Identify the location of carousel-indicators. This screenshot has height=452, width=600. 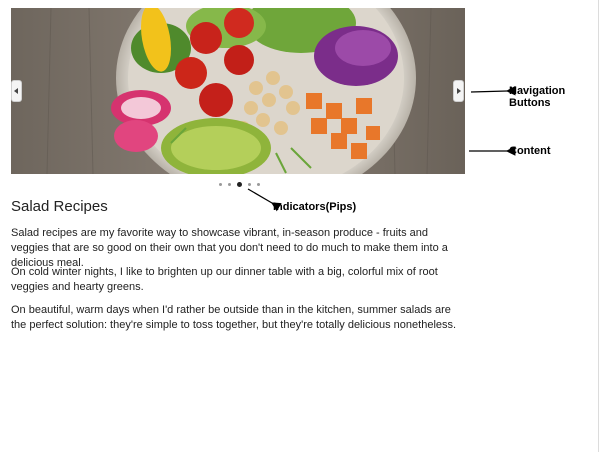
(239, 184).